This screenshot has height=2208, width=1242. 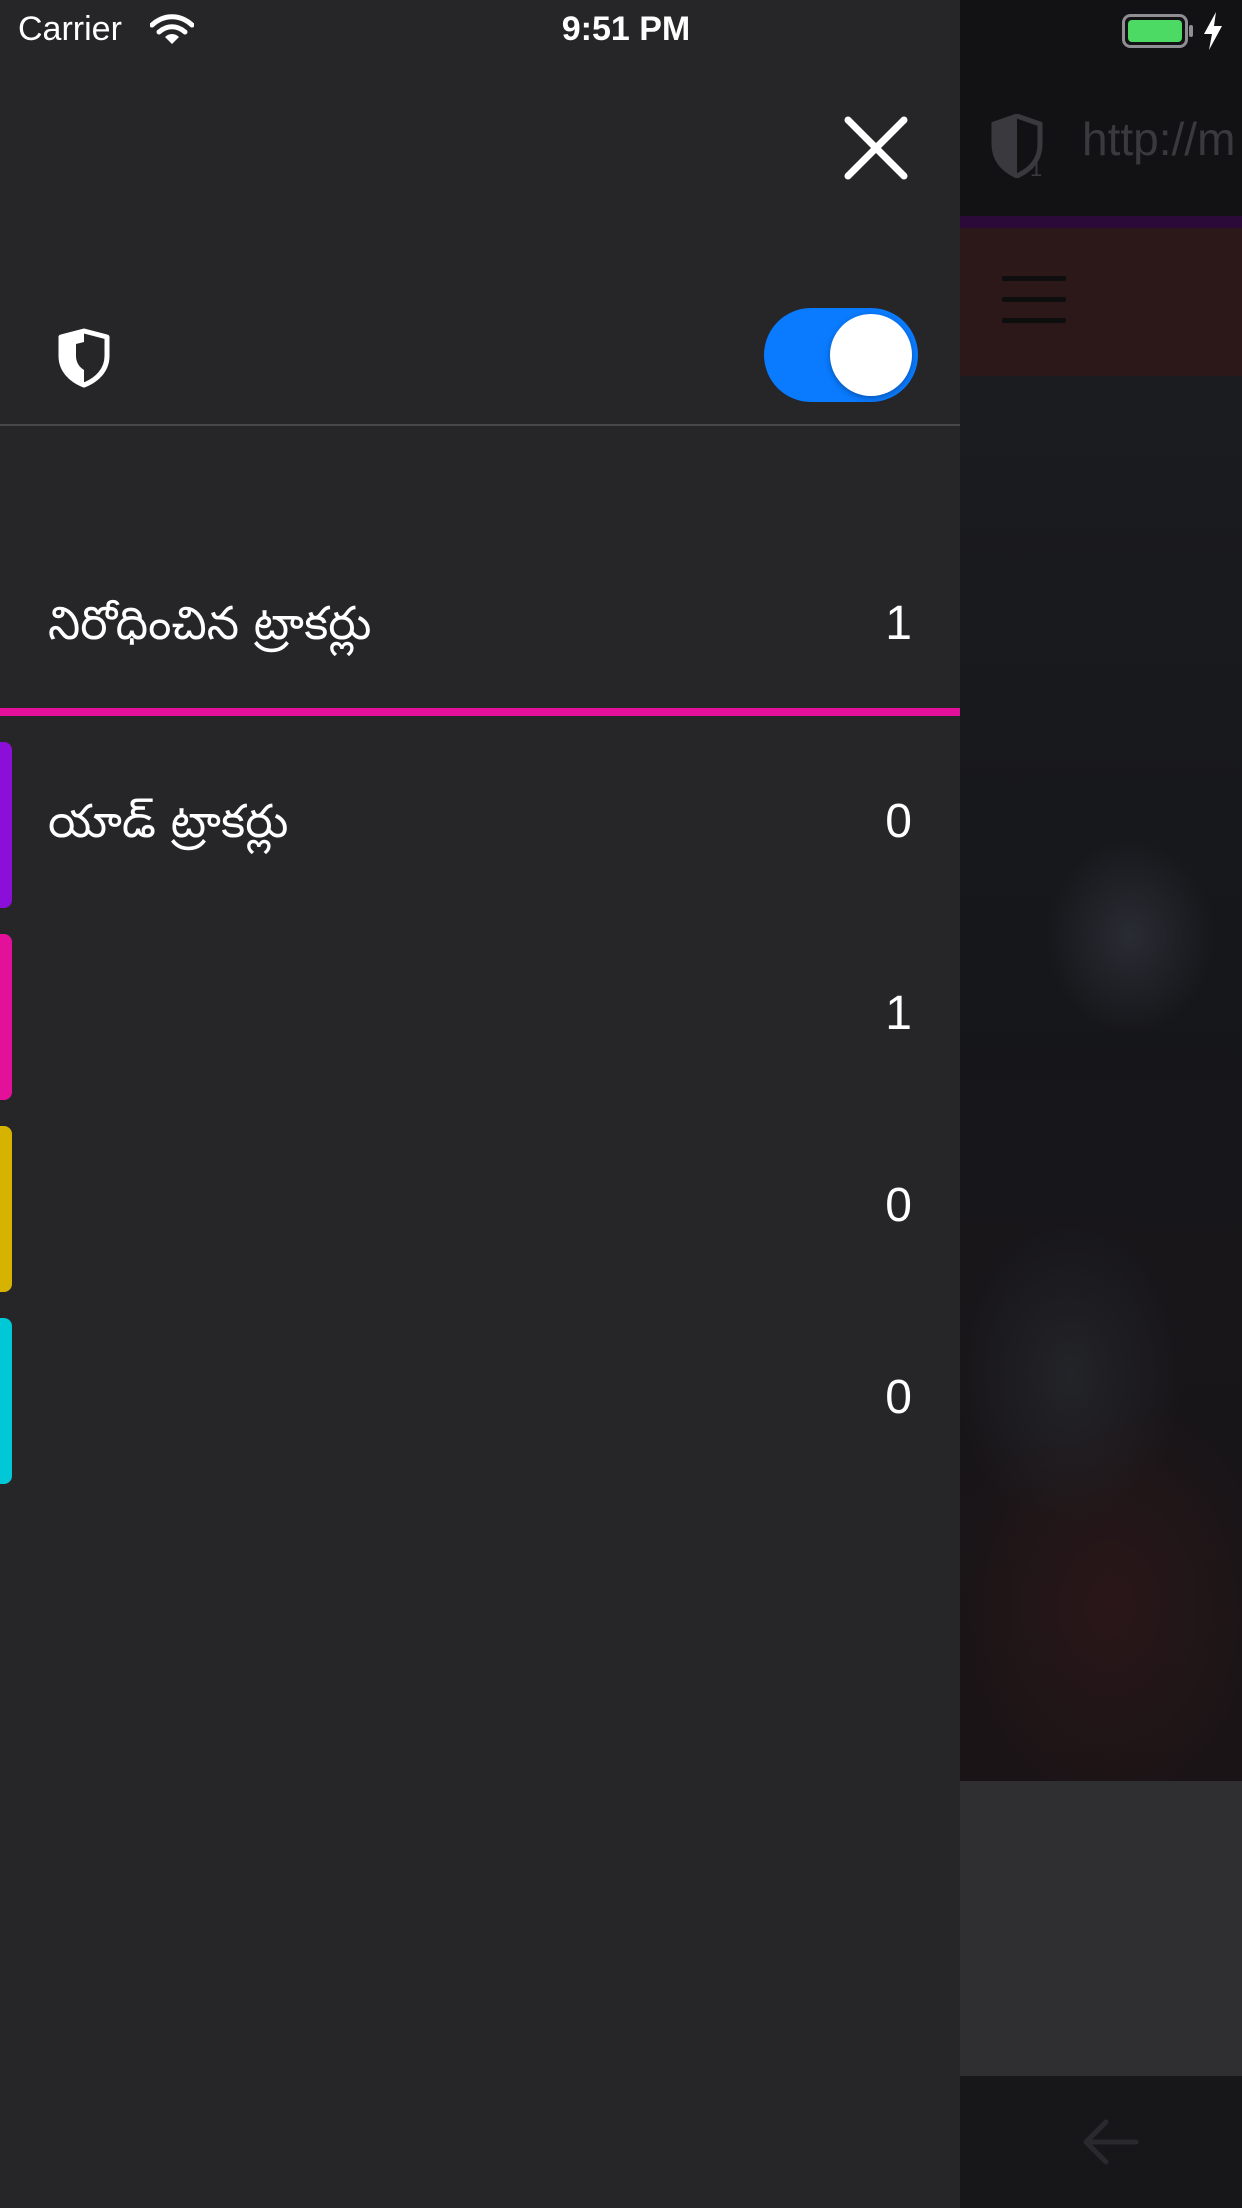 I want to click on category-row-2: 1, so click(x=480, y=1017).